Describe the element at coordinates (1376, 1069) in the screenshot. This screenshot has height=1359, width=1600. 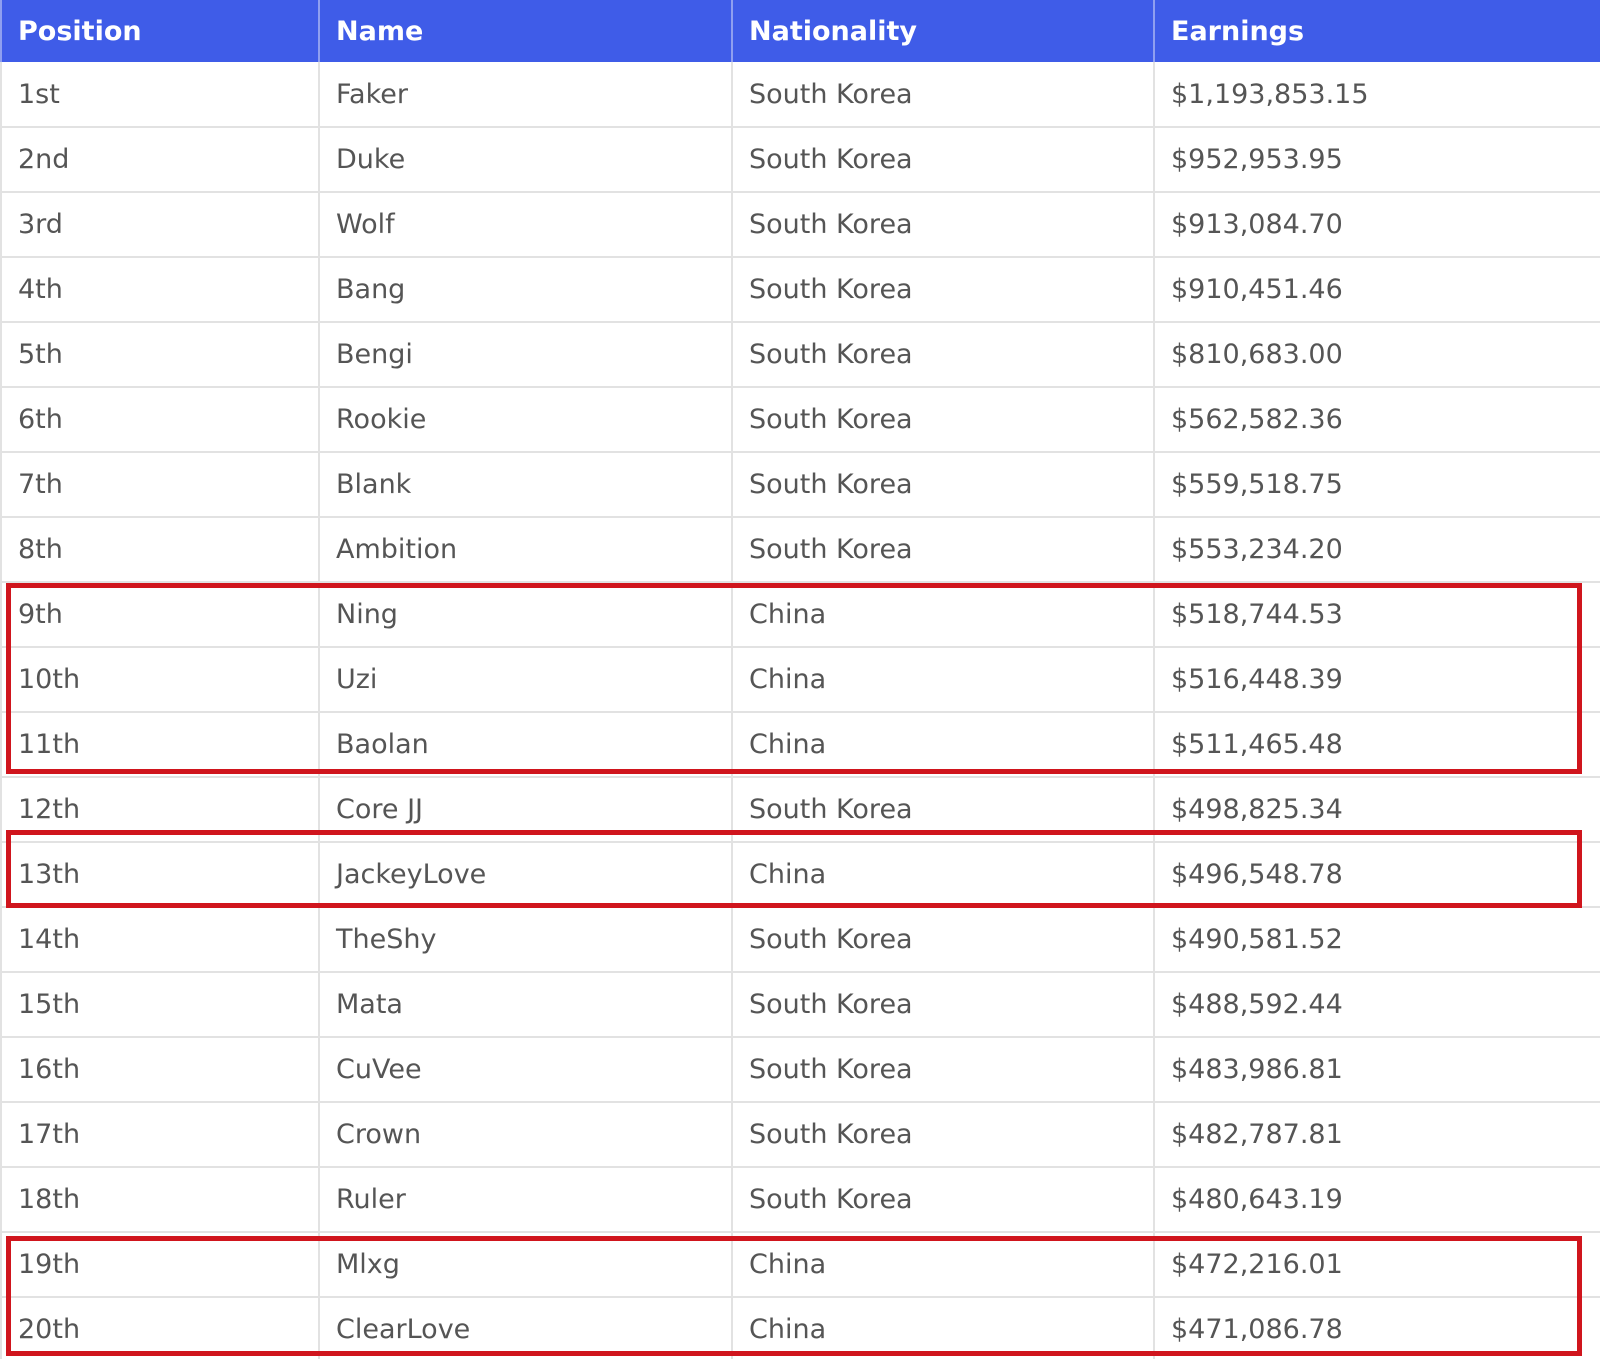
I see `cell-earnings: $483,986.81` at that location.